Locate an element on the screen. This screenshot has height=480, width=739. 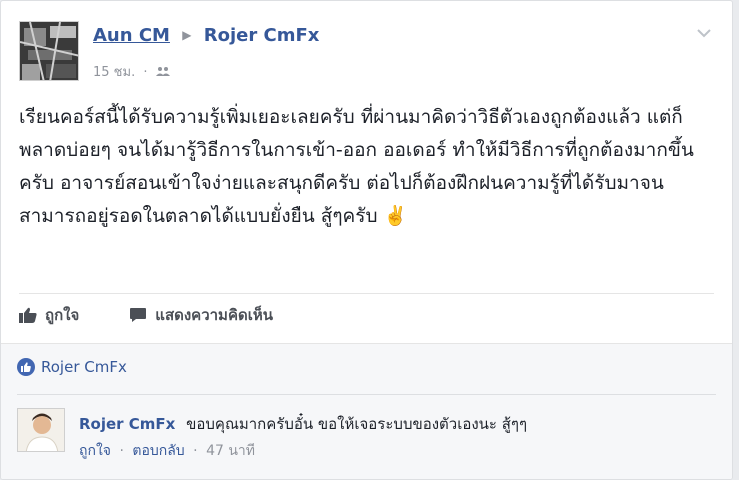
commenter-avatar is located at coordinates (41, 430).